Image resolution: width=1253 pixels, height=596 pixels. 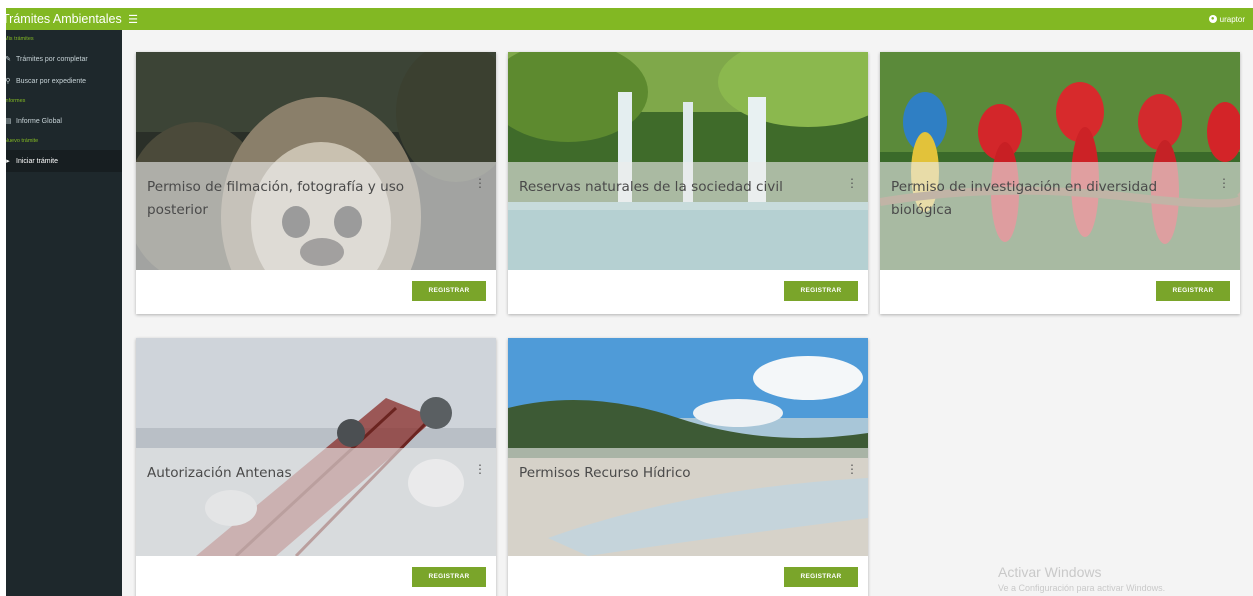 What do you see at coordinates (8, 81) in the screenshot?
I see `search-icon: ⚲` at bounding box center [8, 81].